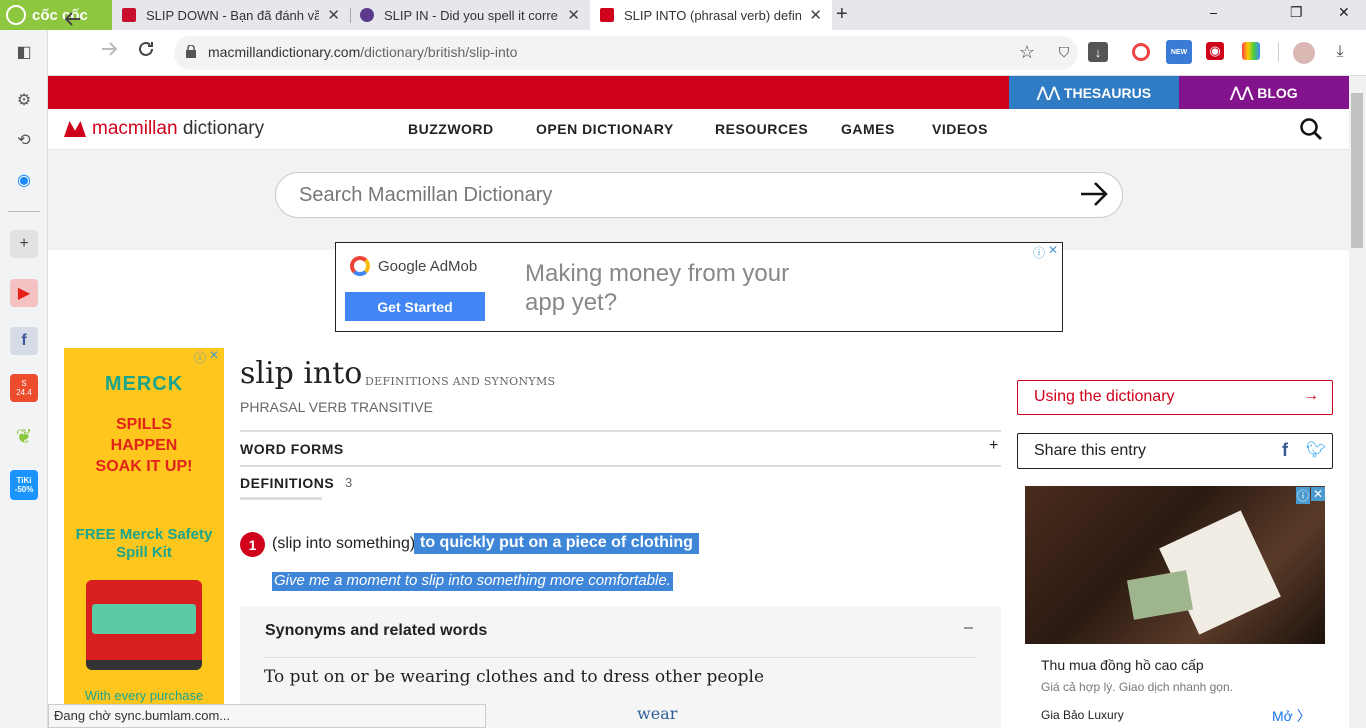  I want to click on downloads-icon: ⤓, so click(1340, 52).